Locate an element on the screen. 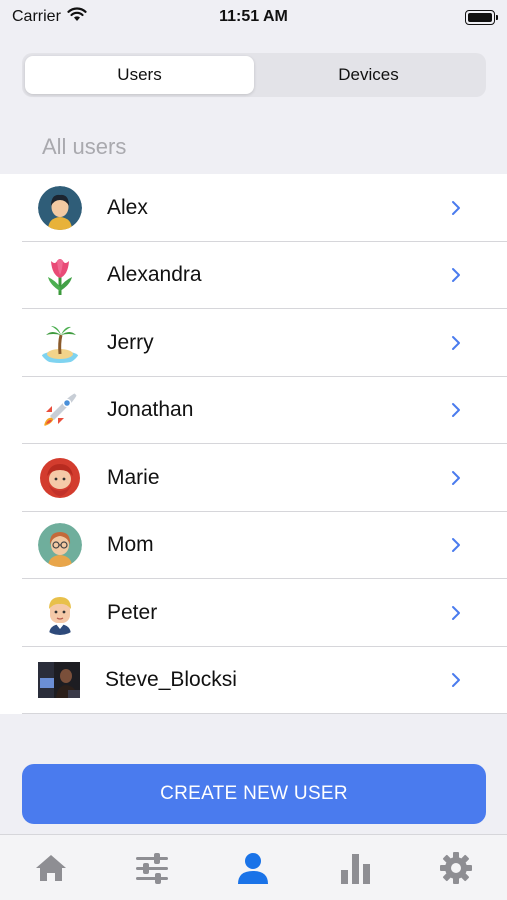 This screenshot has width=507, height=900. home-icon is located at coordinates (50, 867).